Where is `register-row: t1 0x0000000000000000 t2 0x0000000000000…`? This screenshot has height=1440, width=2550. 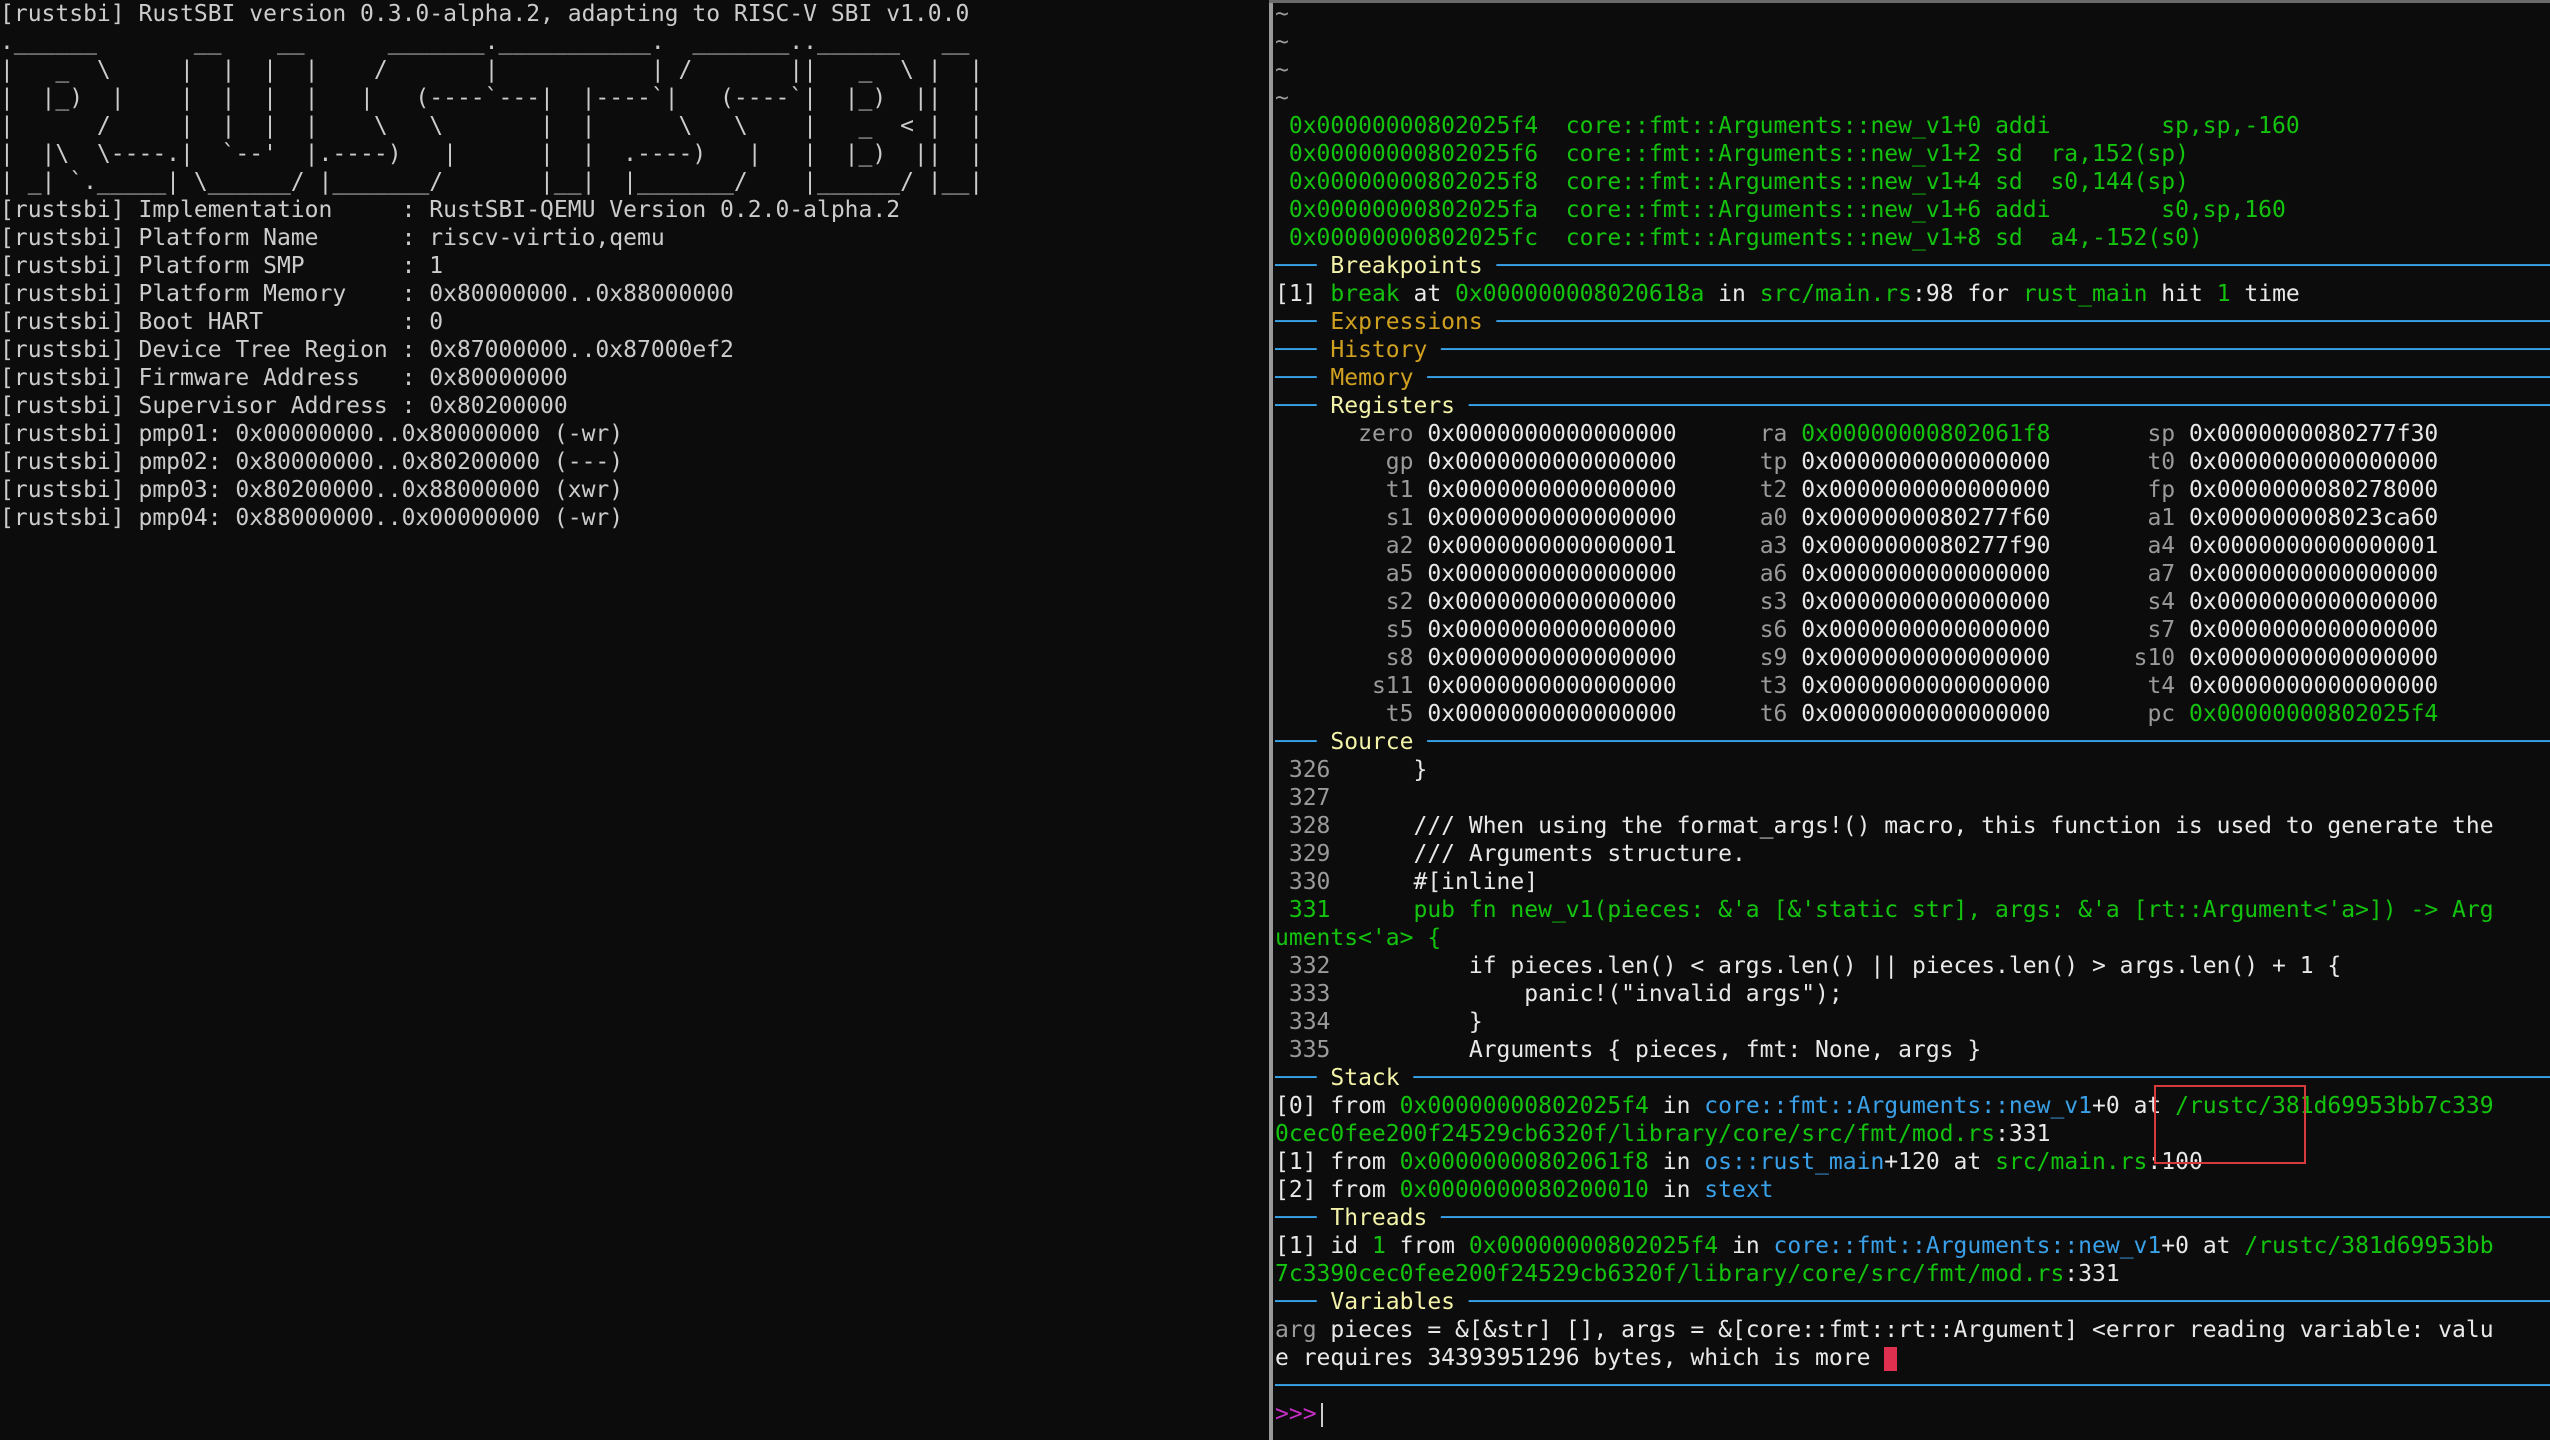
register-row: t1 0x0000000000000000 t2 0x0000000000000… is located at coordinates (1912, 490).